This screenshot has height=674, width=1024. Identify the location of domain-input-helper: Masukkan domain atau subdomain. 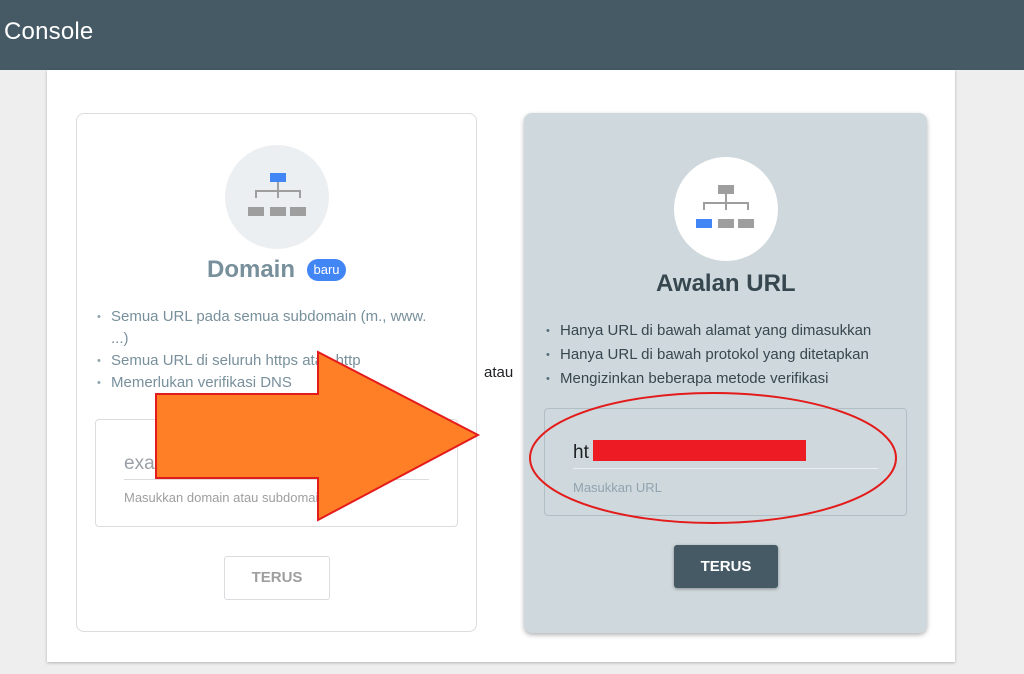
(225, 497).